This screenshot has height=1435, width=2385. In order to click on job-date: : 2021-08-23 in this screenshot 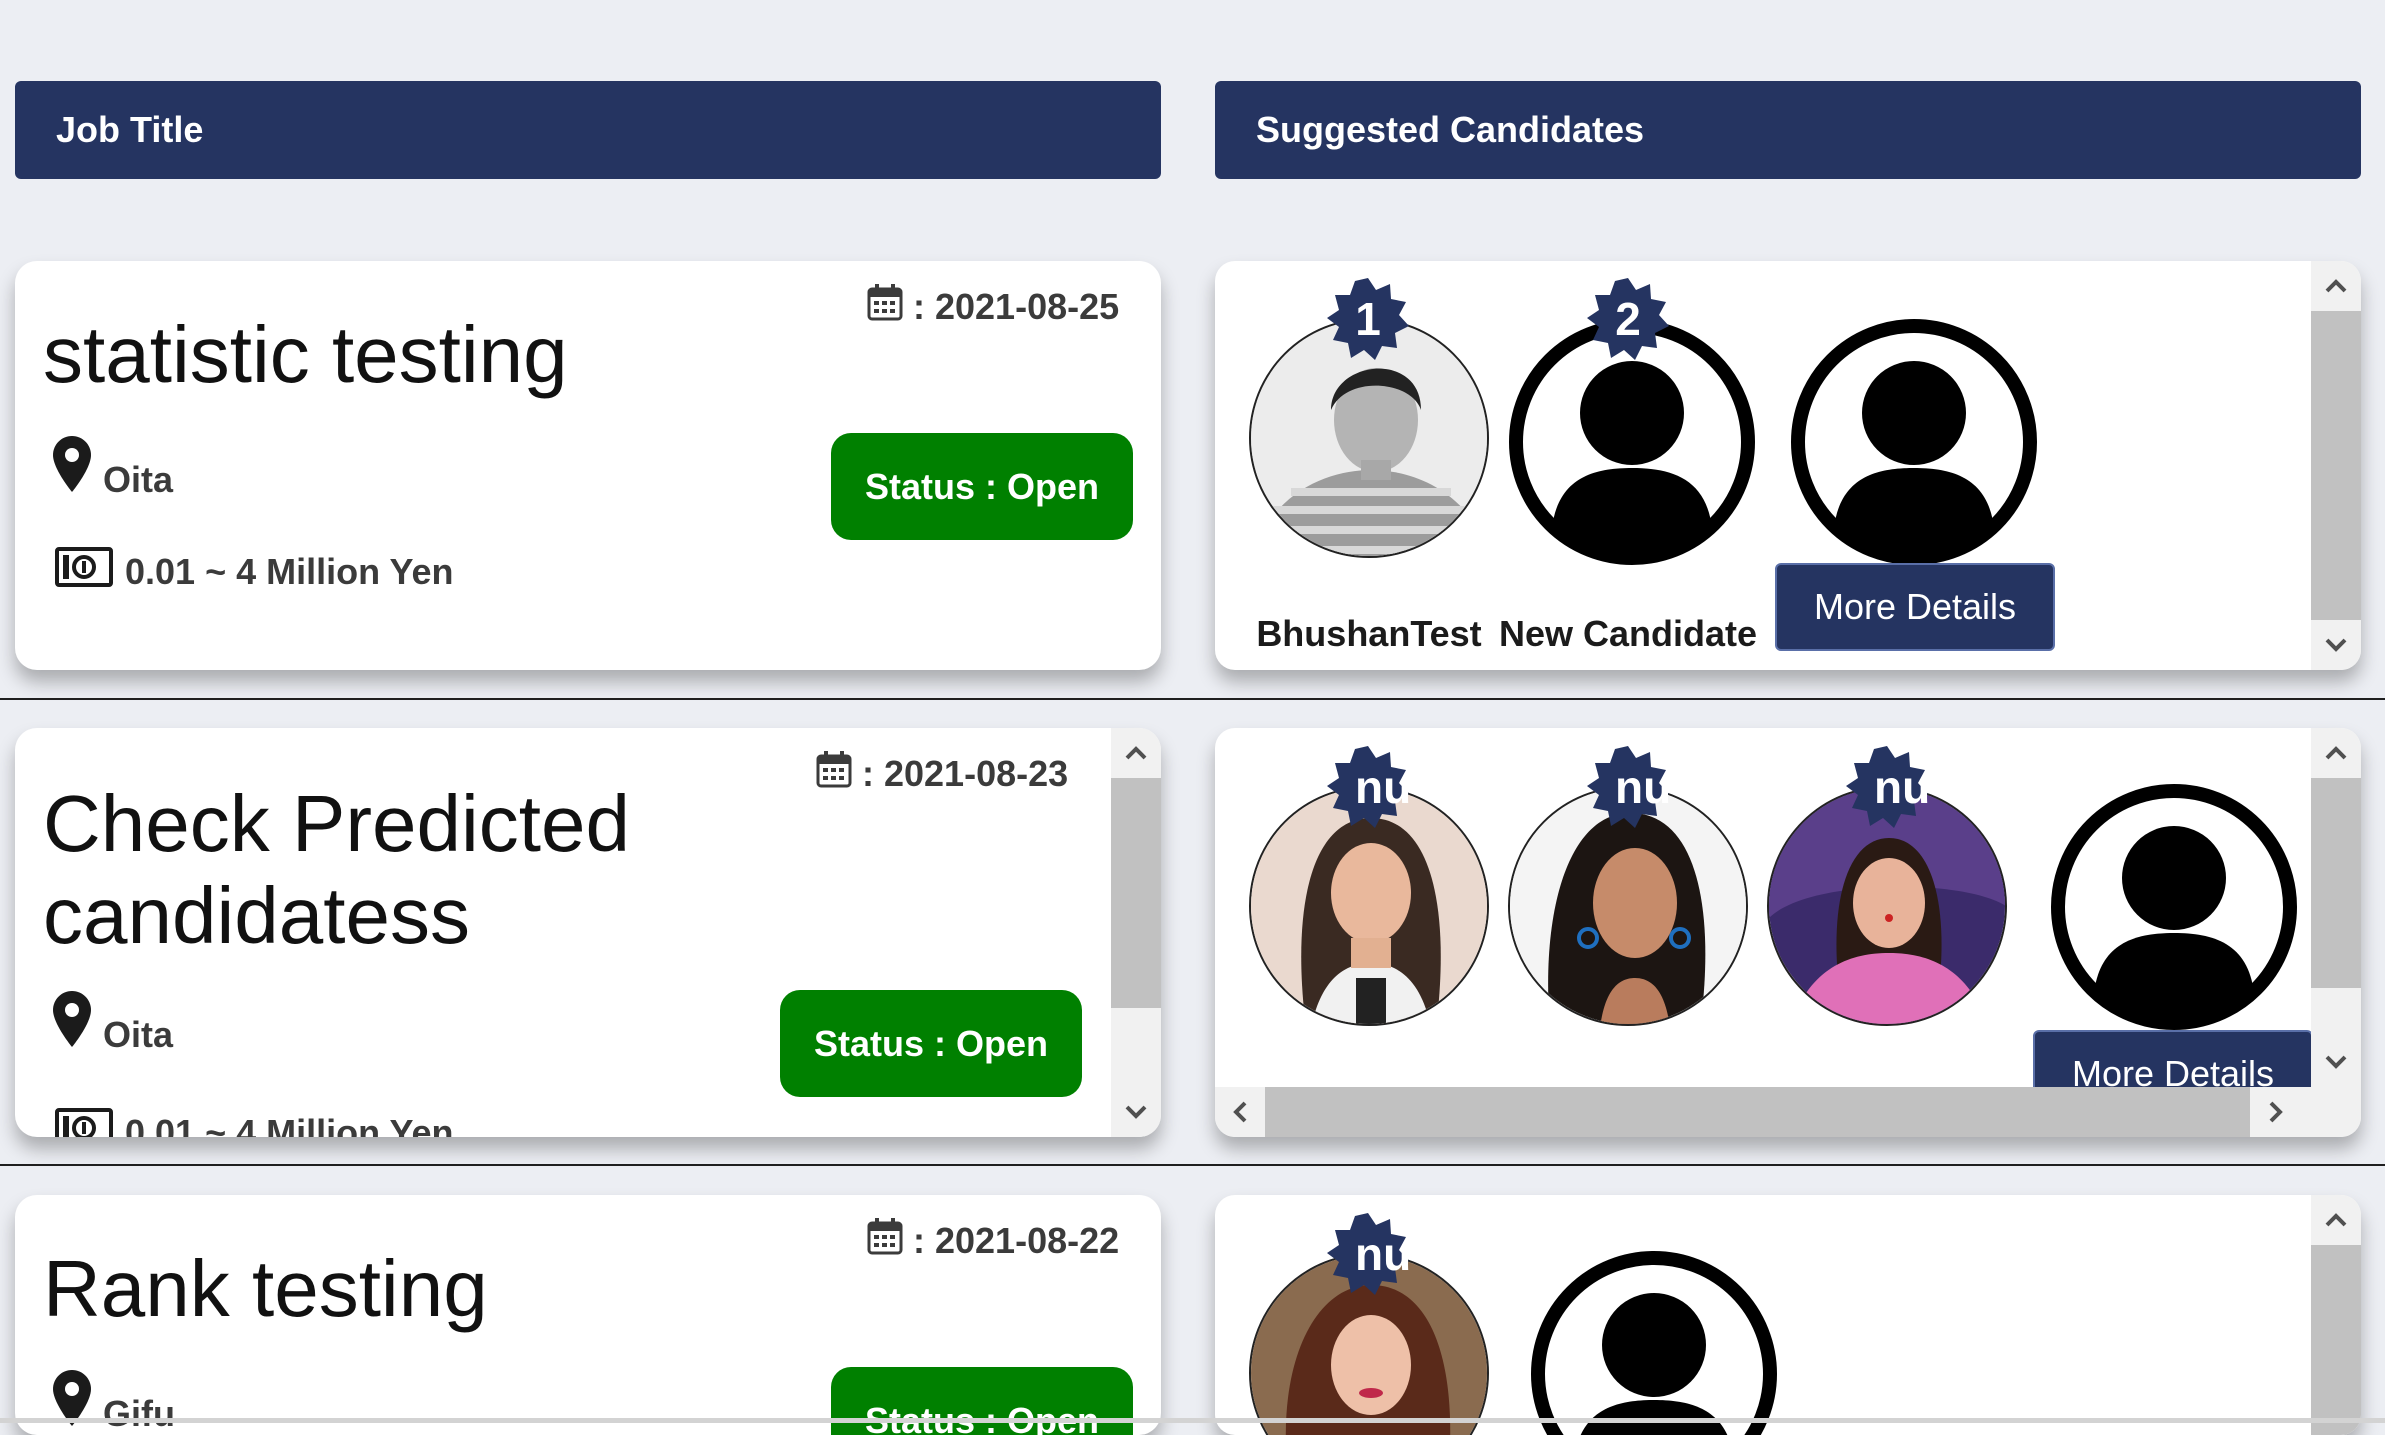, I will do `click(942, 773)`.